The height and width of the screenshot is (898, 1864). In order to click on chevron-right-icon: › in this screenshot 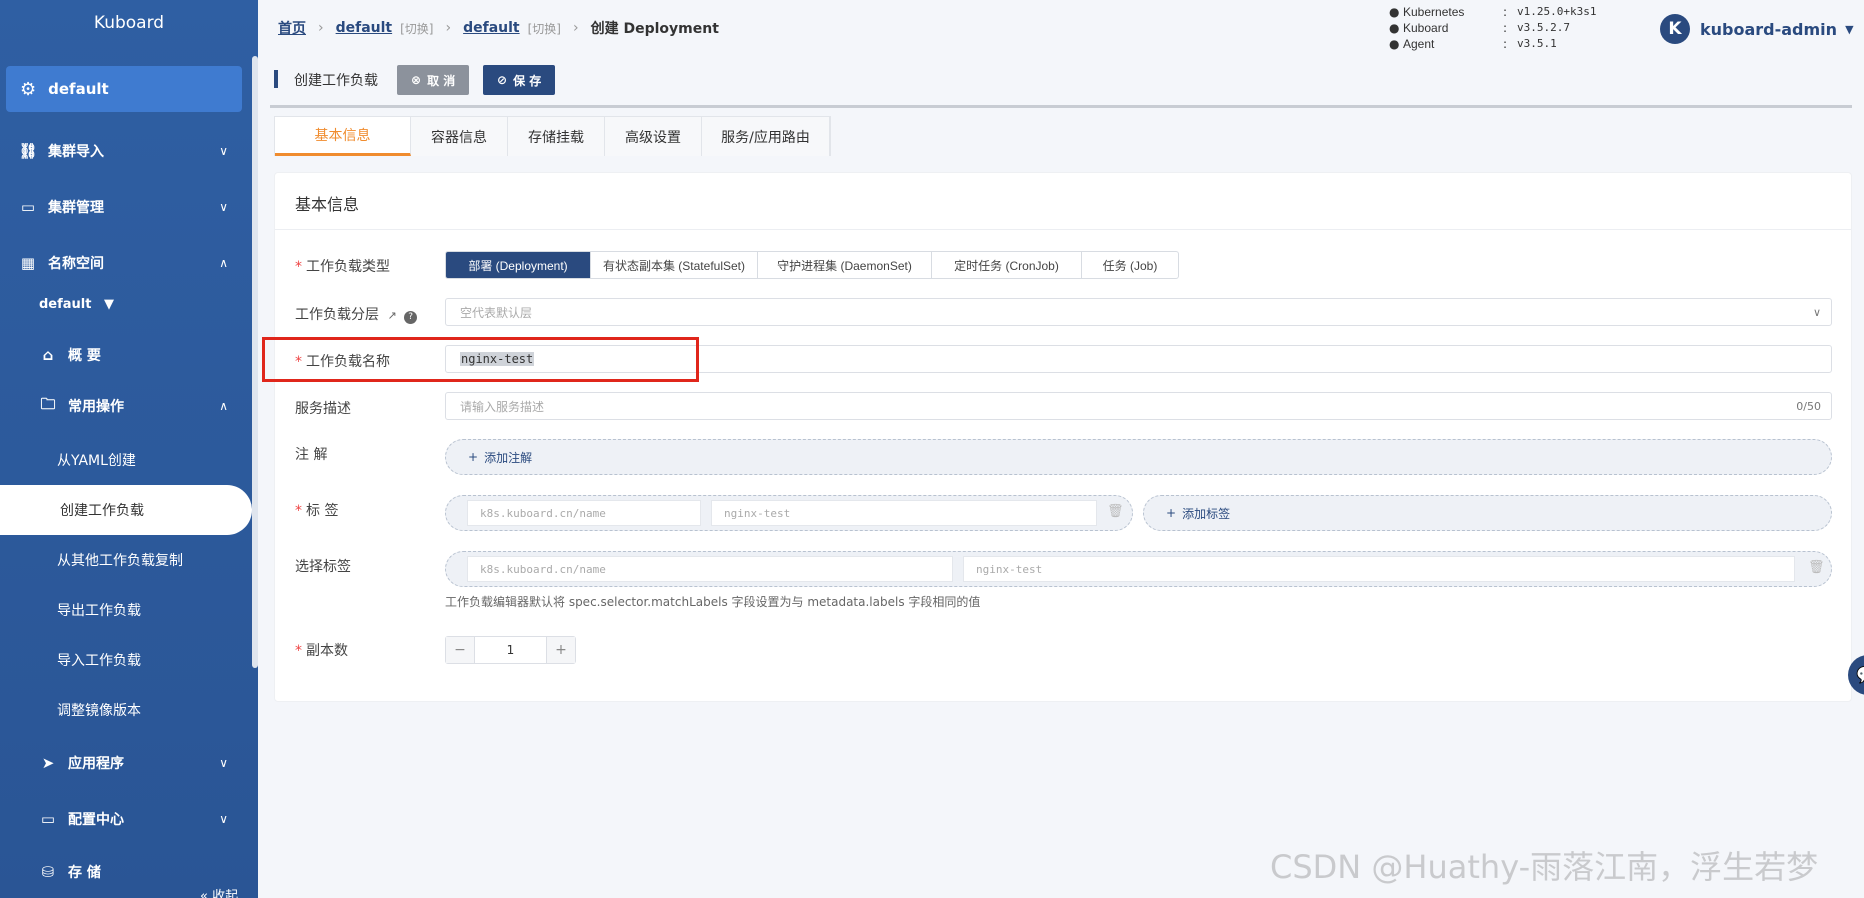, I will do `click(576, 28)`.